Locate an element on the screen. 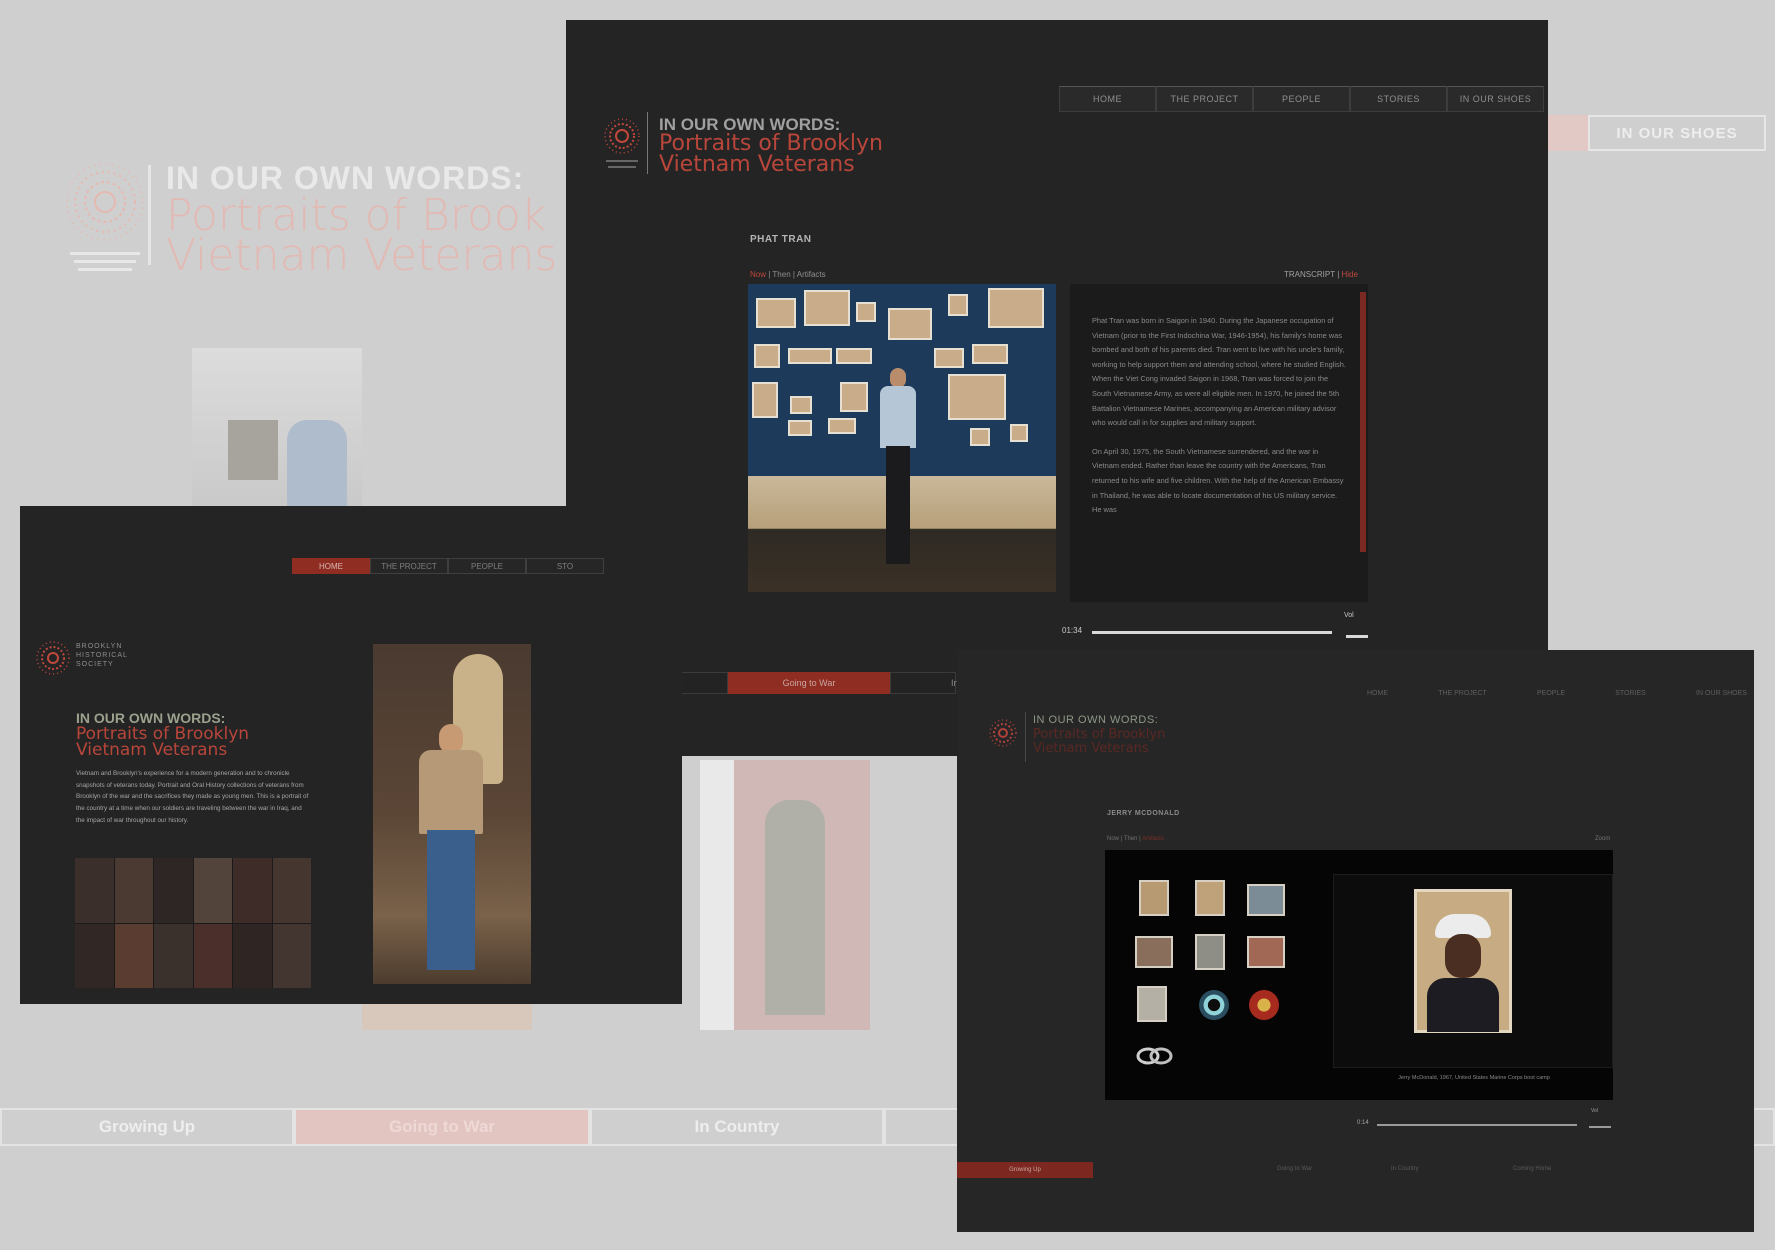 This screenshot has width=1775, height=1250. unit-patch-icon is located at coordinates (1214, 1005).